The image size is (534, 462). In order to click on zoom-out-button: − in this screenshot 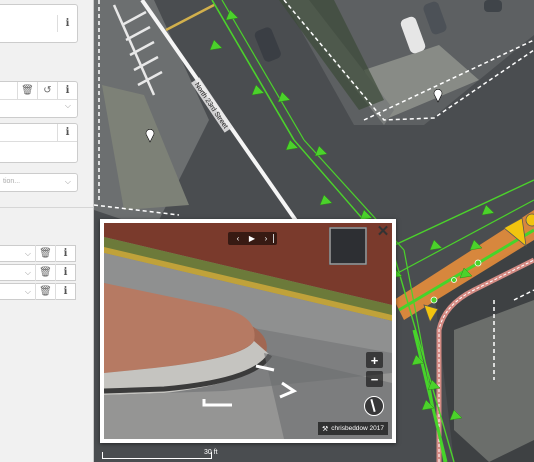, I will do `click(374, 379)`.